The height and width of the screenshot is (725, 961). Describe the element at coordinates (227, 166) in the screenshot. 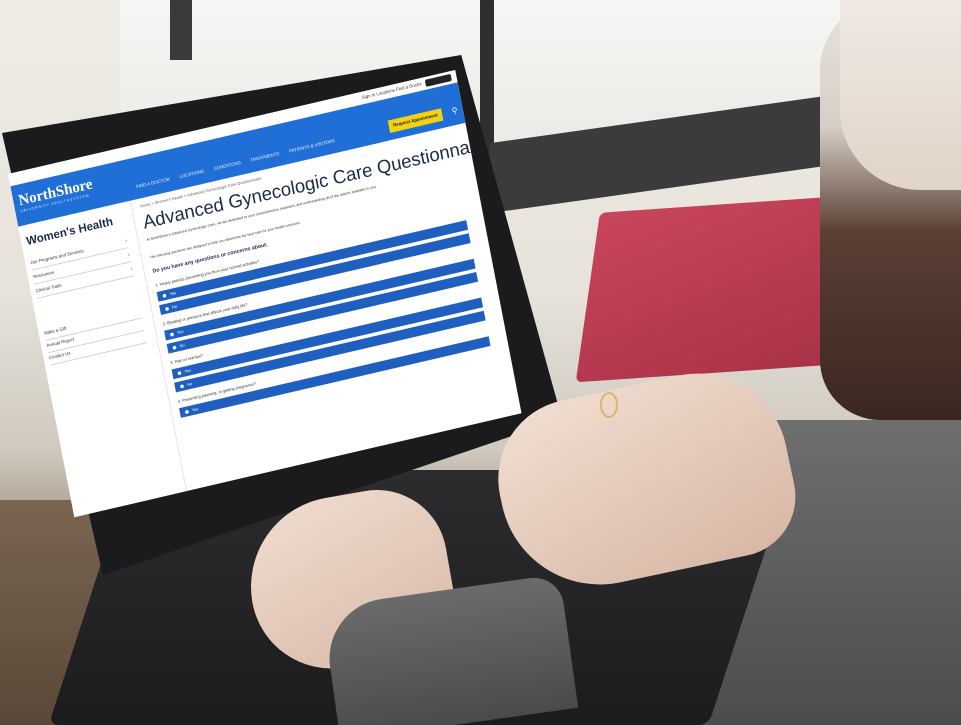

I see `nav-link: CONDITIONS` at that location.